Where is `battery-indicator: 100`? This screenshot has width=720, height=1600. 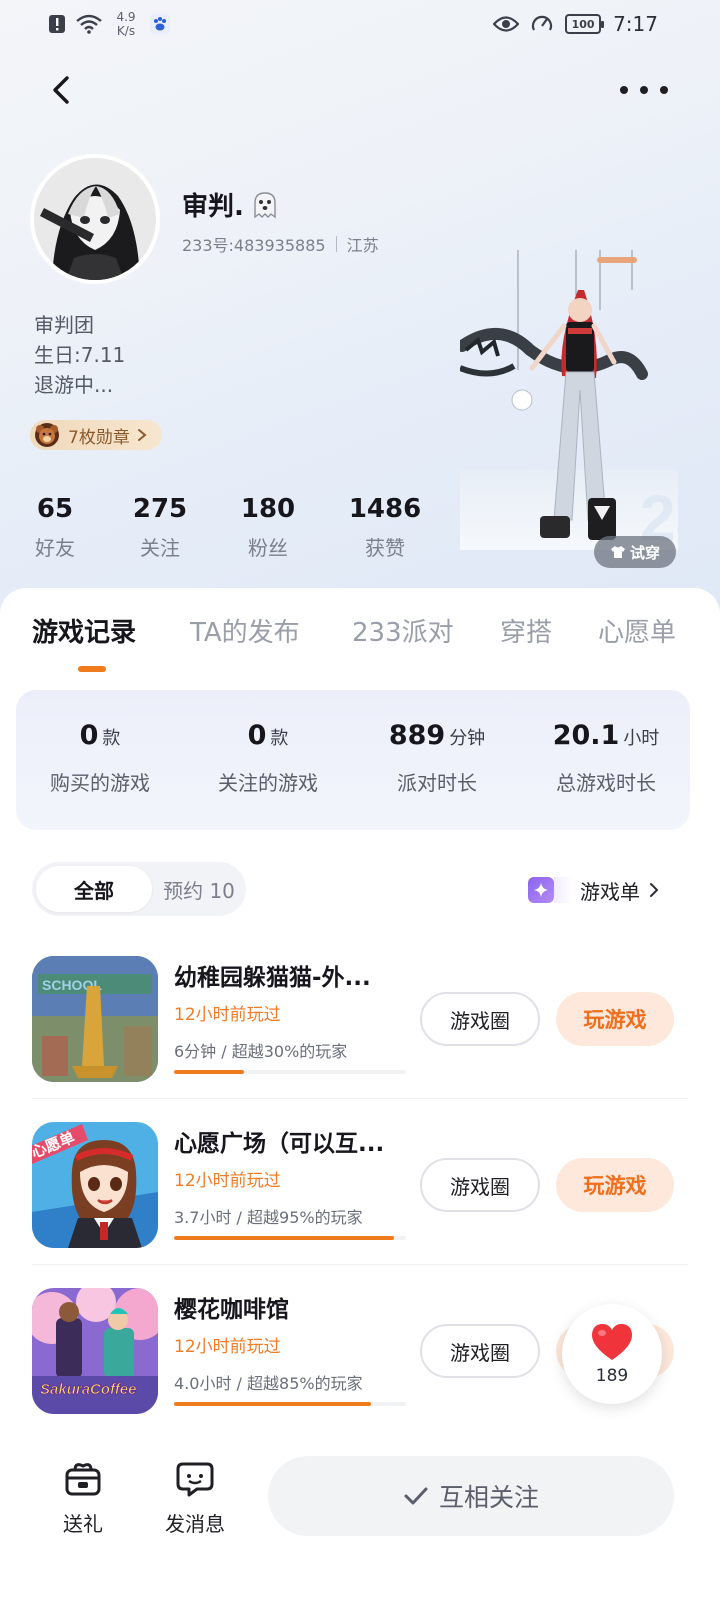 battery-indicator: 100 is located at coordinates (585, 24).